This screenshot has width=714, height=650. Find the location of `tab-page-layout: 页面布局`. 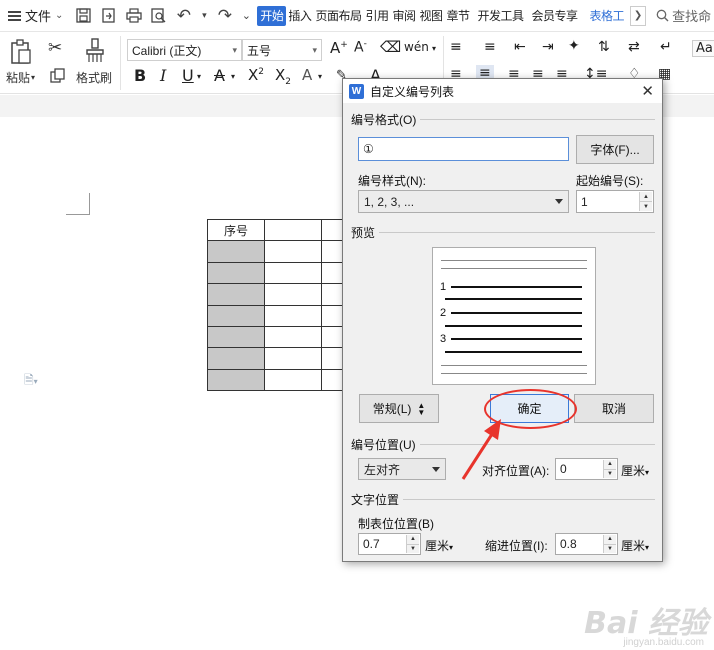

tab-page-layout: 页面布局 is located at coordinates (338, 16).